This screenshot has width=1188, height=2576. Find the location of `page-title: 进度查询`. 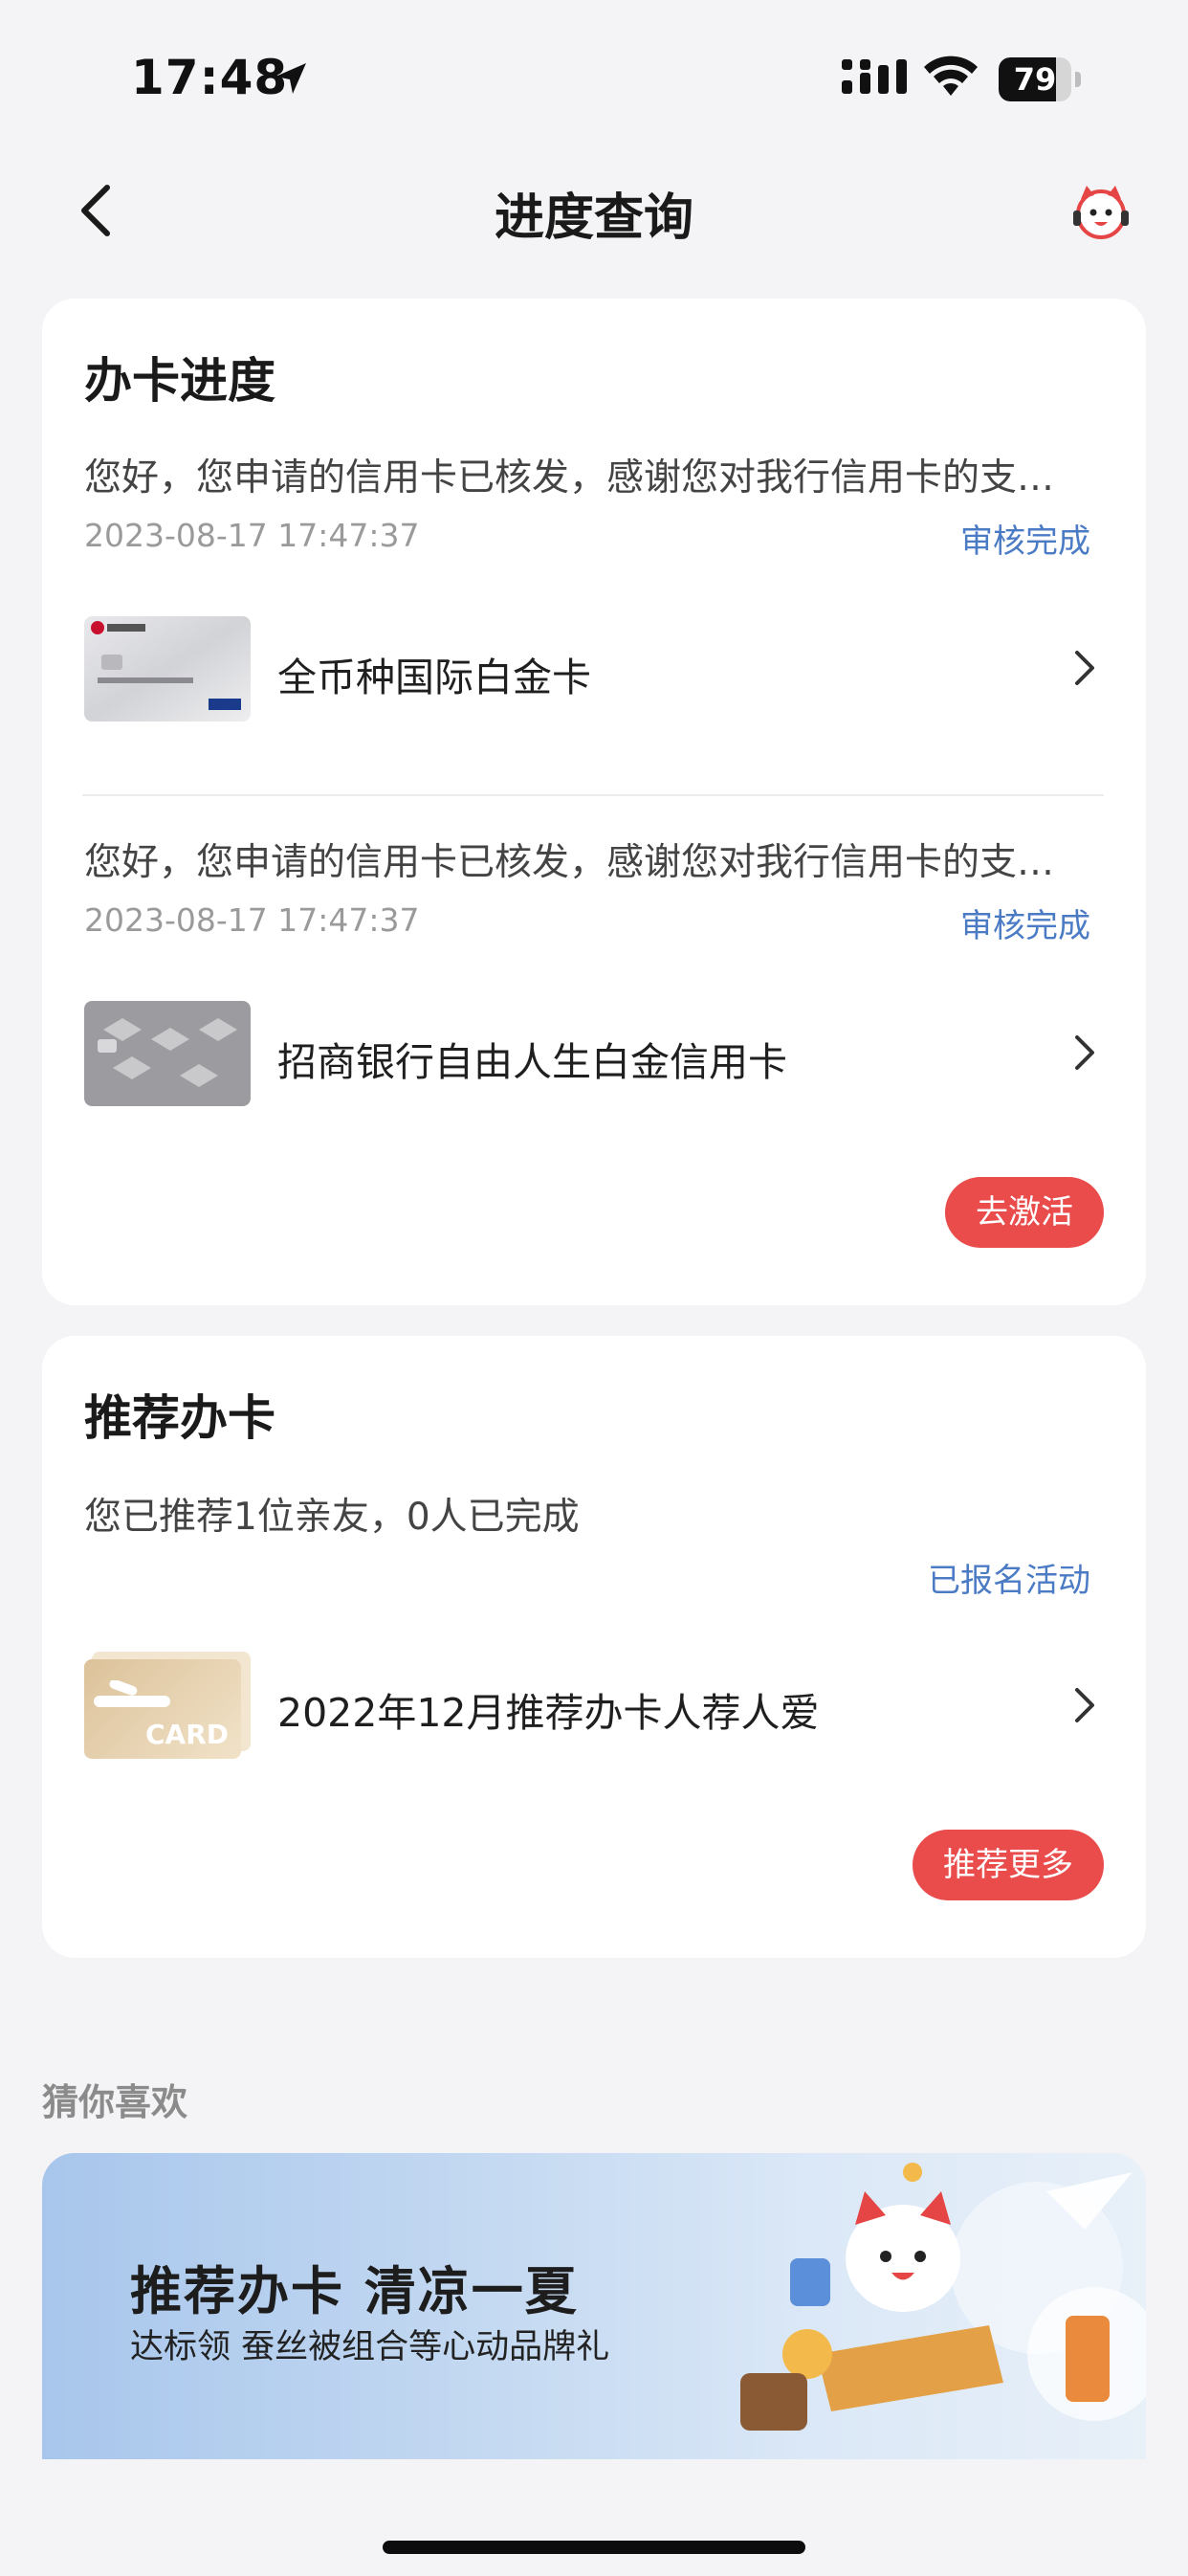

page-title: 进度查询 is located at coordinates (593, 218).